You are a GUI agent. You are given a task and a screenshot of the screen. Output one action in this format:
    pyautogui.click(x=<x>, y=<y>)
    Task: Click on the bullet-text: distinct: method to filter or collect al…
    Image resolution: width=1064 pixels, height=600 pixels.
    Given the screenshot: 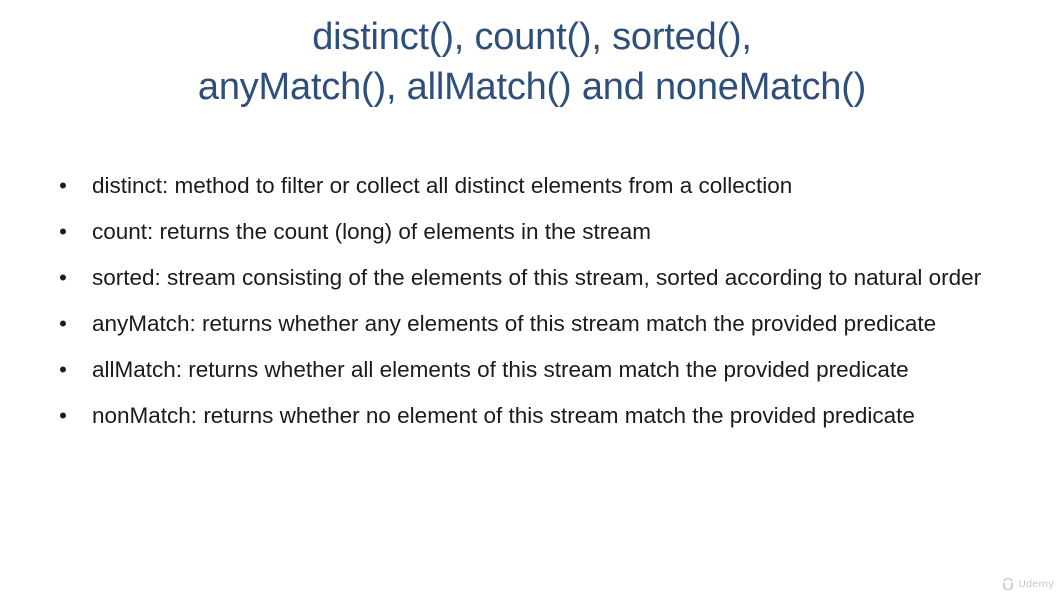 What is the action you would take?
    pyautogui.click(x=442, y=185)
    